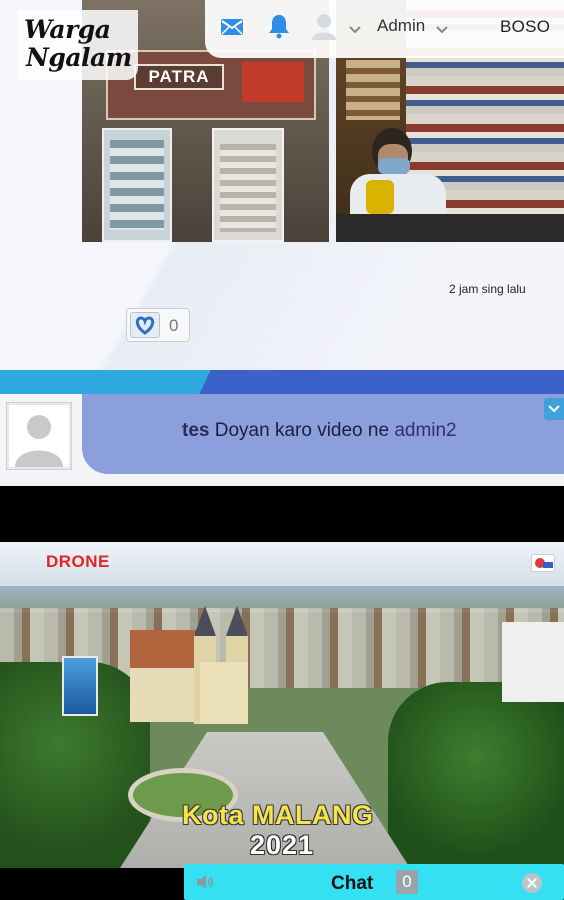 The height and width of the screenshot is (900, 564). Describe the element at coordinates (78, 561) in the screenshot. I see `video-tag: DRONE` at that location.